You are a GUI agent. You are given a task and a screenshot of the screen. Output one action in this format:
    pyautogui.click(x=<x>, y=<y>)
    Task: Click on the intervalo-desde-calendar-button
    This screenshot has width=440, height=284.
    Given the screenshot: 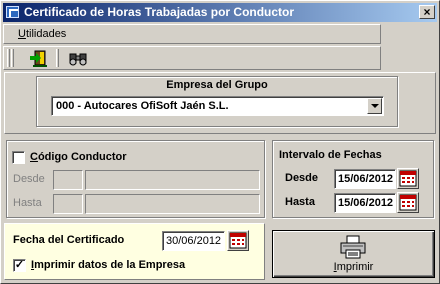 What is the action you would take?
    pyautogui.click(x=408, y=178)
    